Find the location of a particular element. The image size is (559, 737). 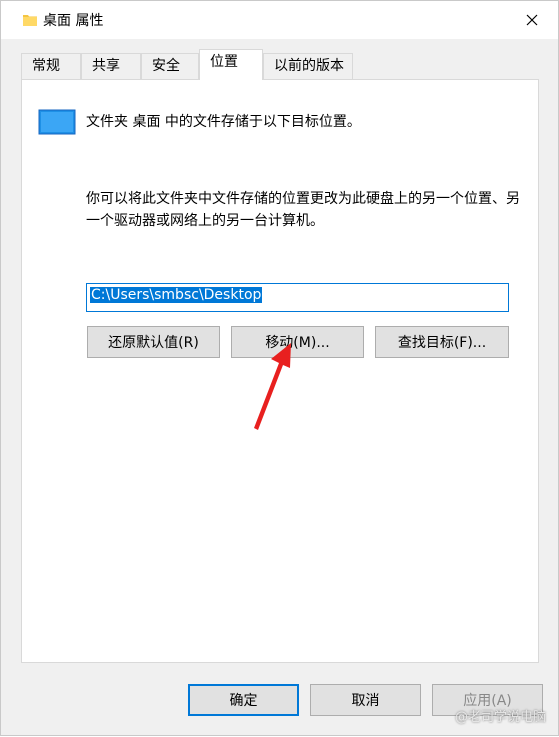

watermark-text: @老司学说电脑 is located at coordinates (500, 717).